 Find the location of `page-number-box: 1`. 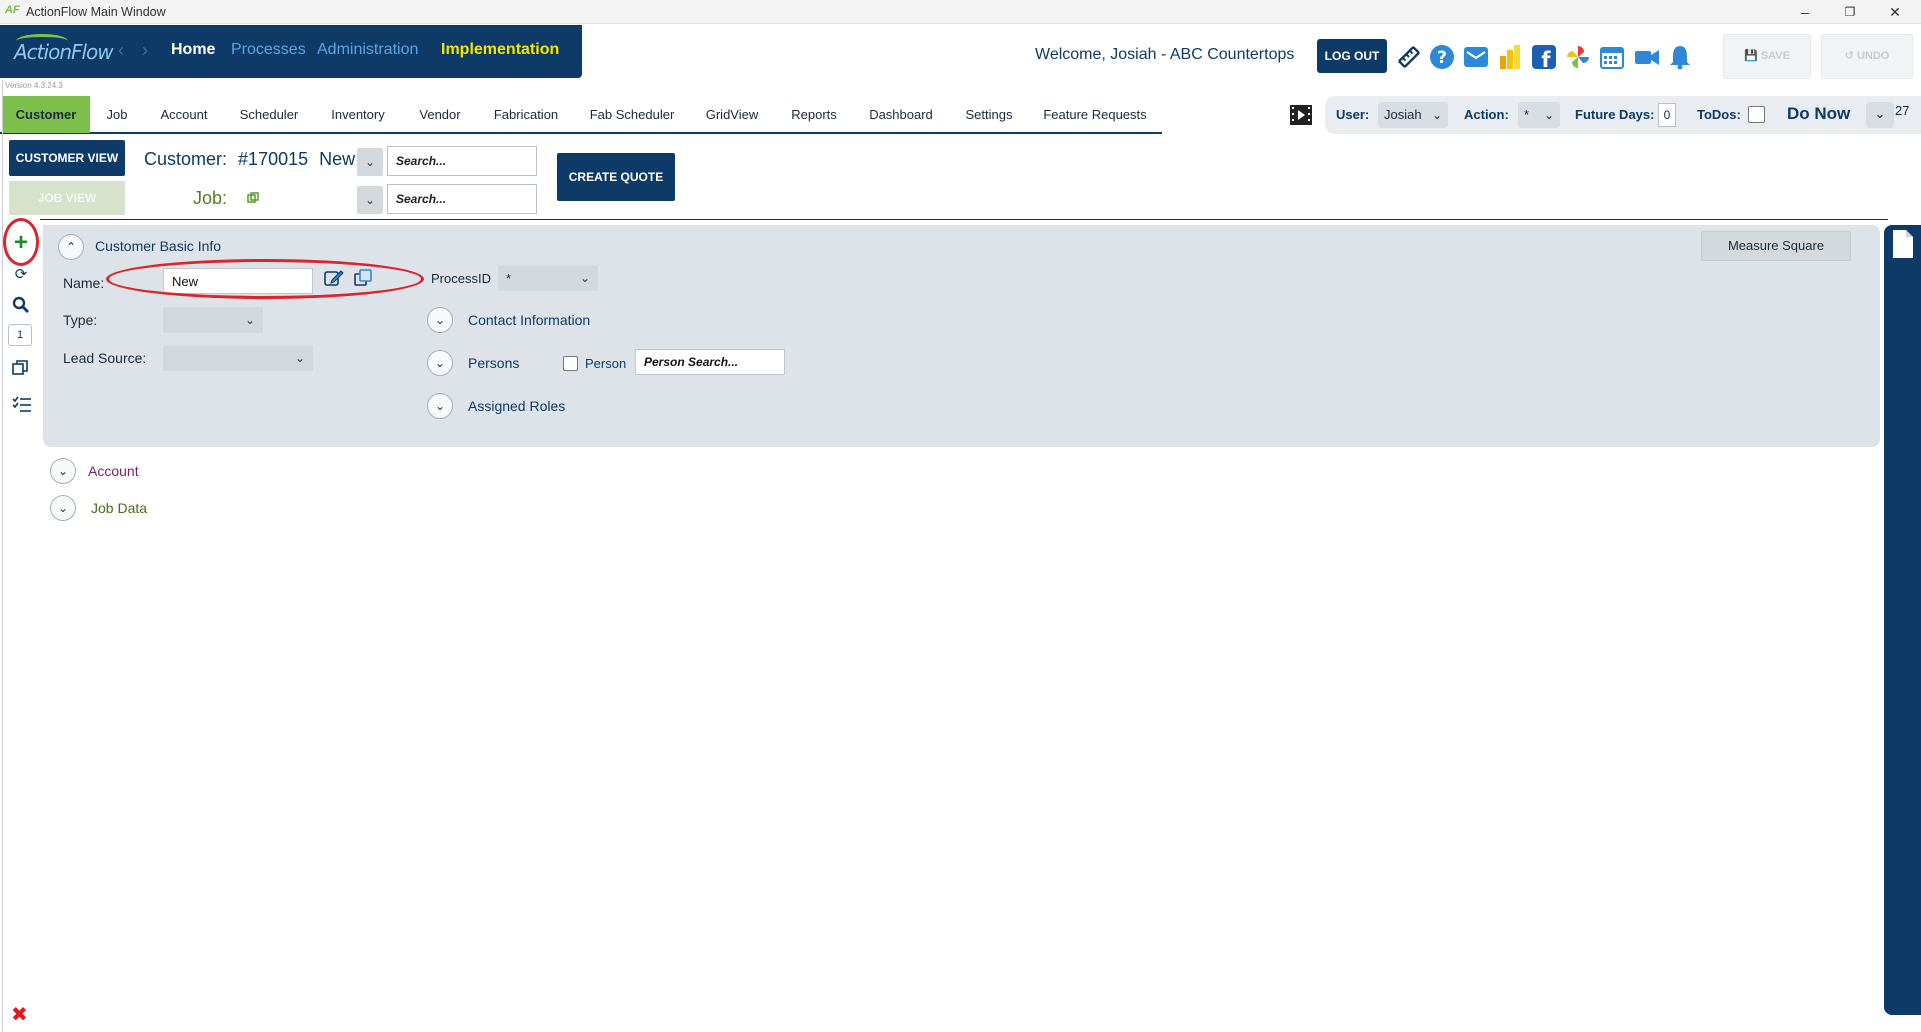

page-number-box: 1 is located at coordinates (20, 335).